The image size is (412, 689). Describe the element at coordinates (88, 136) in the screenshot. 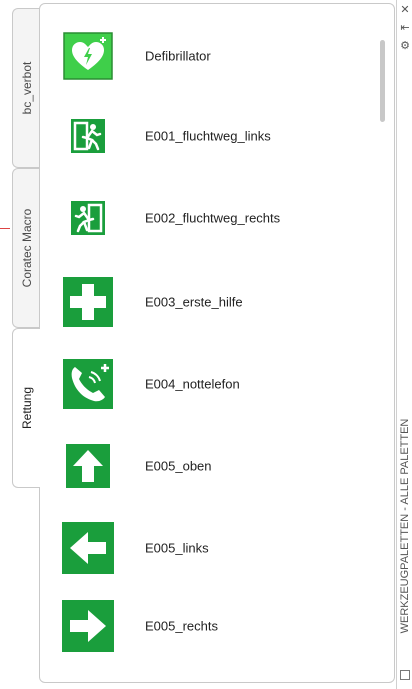

I see `exit-running-man-left-icon` at that location.